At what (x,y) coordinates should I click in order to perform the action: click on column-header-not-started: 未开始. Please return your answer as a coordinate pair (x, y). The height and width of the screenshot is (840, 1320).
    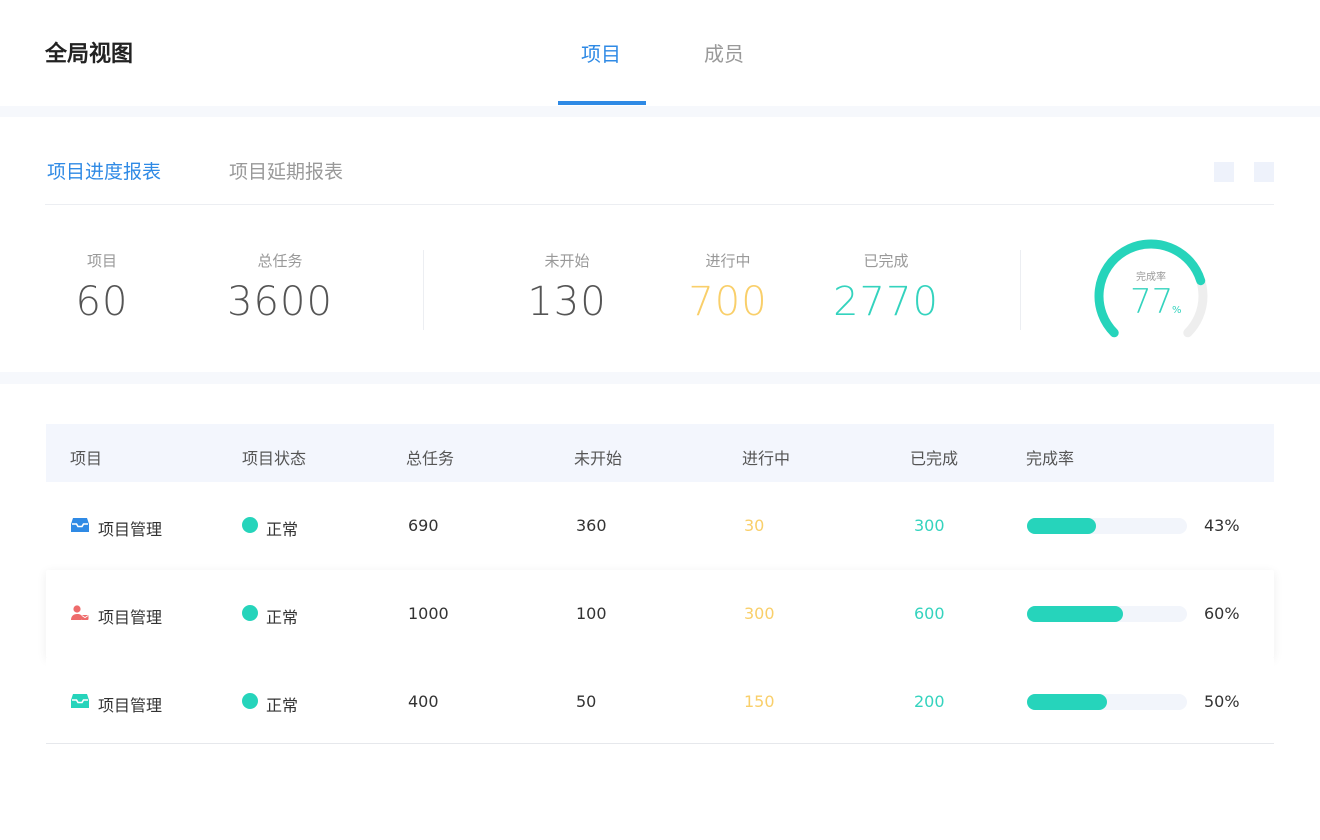
    Looking at the image, I should click on (598, 458).